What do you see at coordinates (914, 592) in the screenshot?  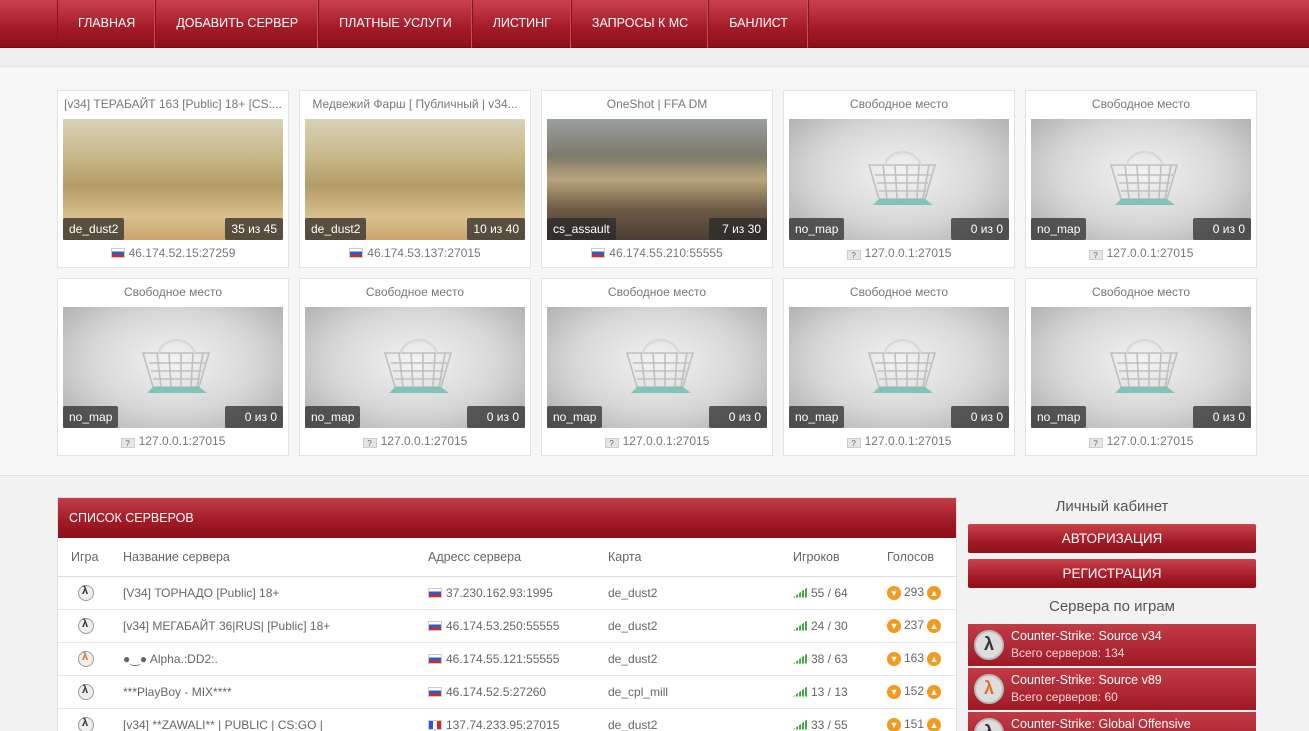 I see `votes-count: 293` at bounding box center [914, 592].